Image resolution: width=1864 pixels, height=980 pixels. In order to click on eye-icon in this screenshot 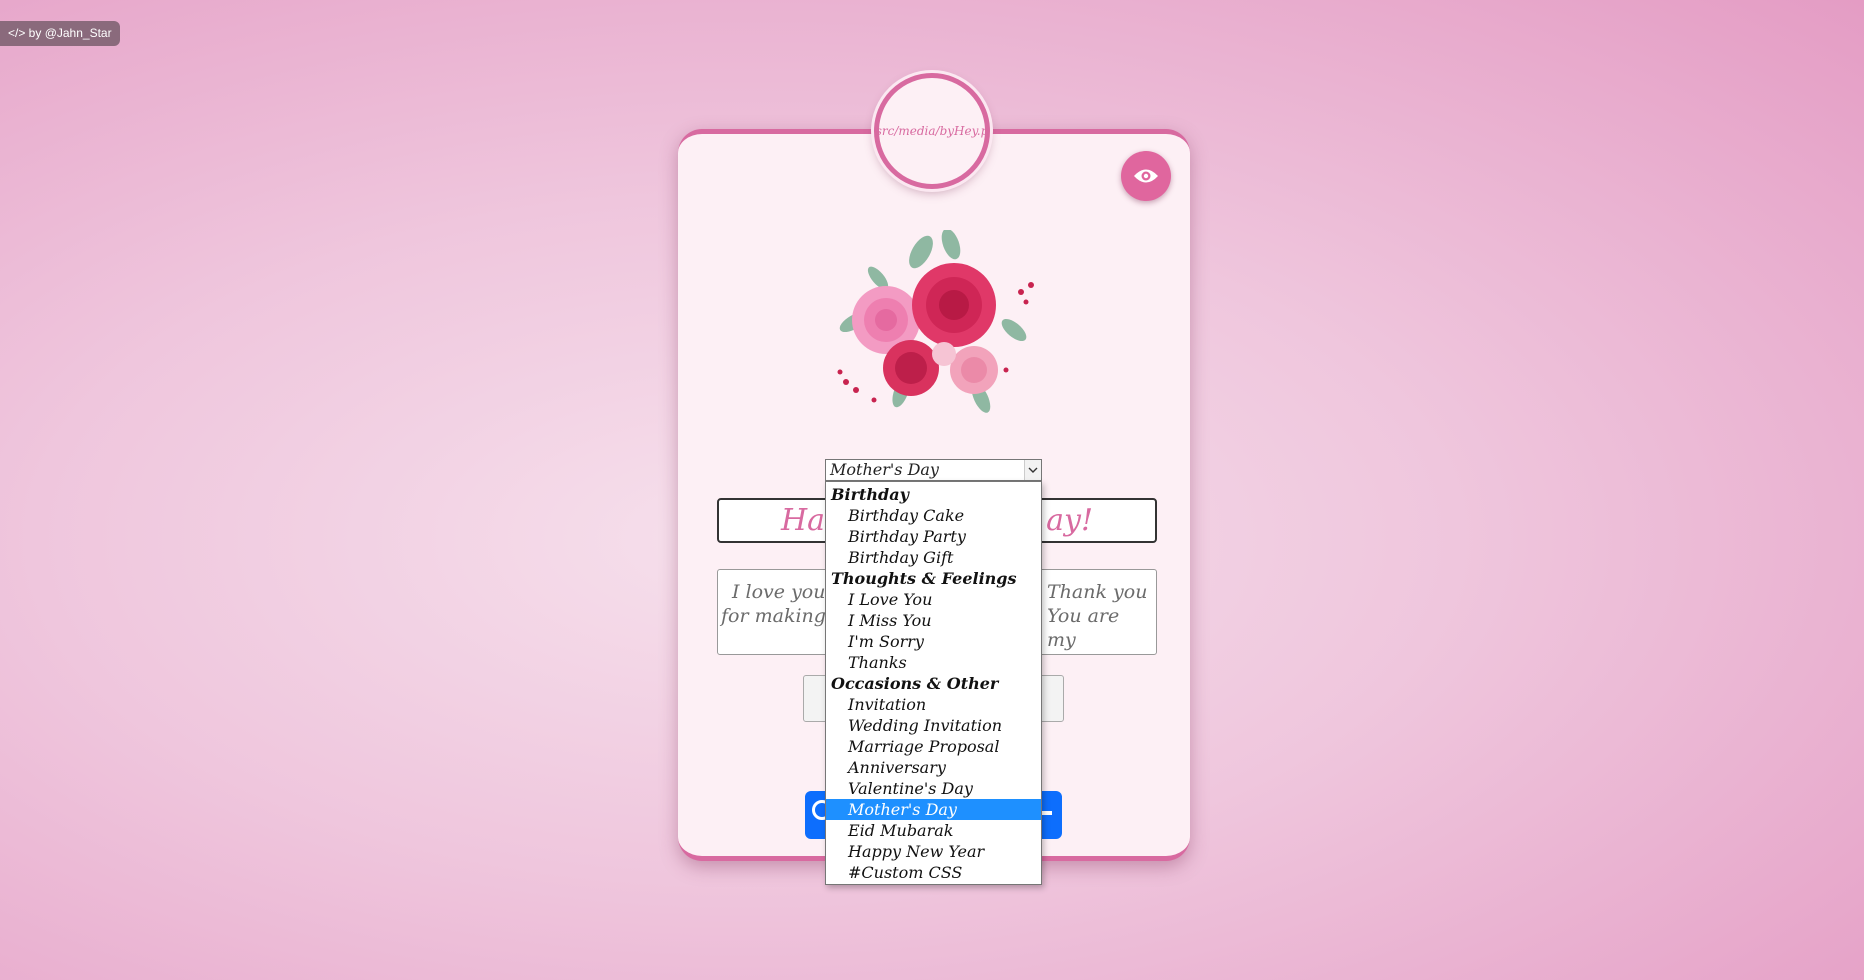, I will do `click(1146, 176)`.